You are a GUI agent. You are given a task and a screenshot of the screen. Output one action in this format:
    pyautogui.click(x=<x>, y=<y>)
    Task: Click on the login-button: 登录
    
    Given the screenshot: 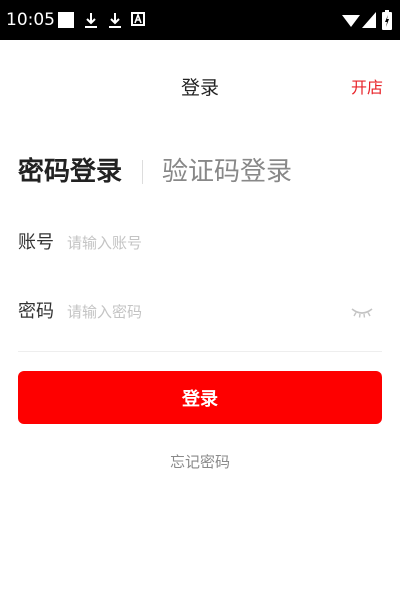 What is the action you would take?
    pyautogui.click(x=200, y=397)
    